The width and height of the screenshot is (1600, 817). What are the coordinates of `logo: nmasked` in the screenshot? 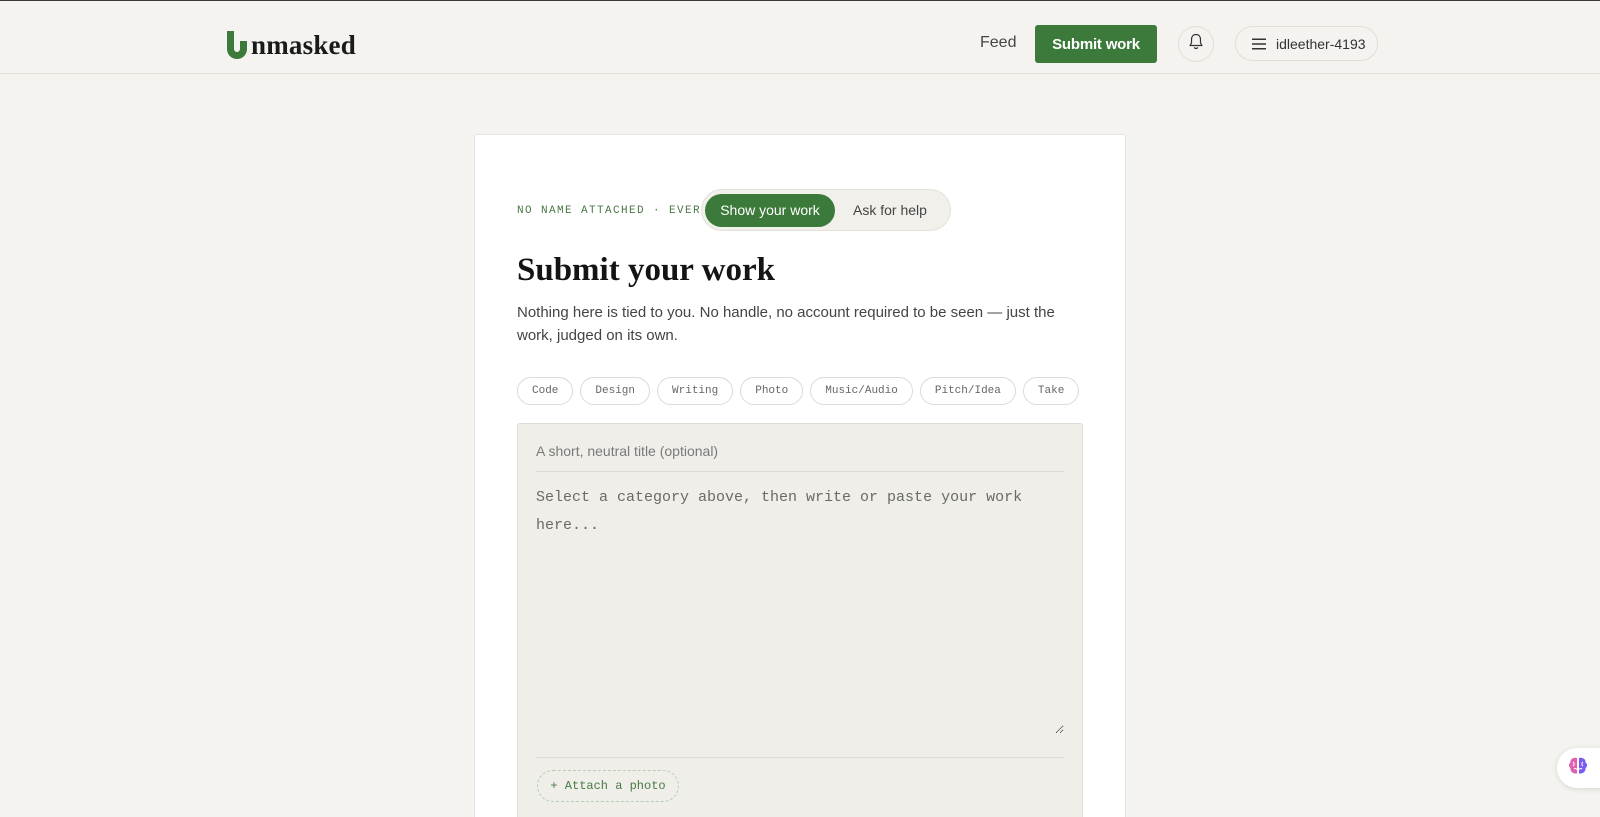 It's located at (290, 43).